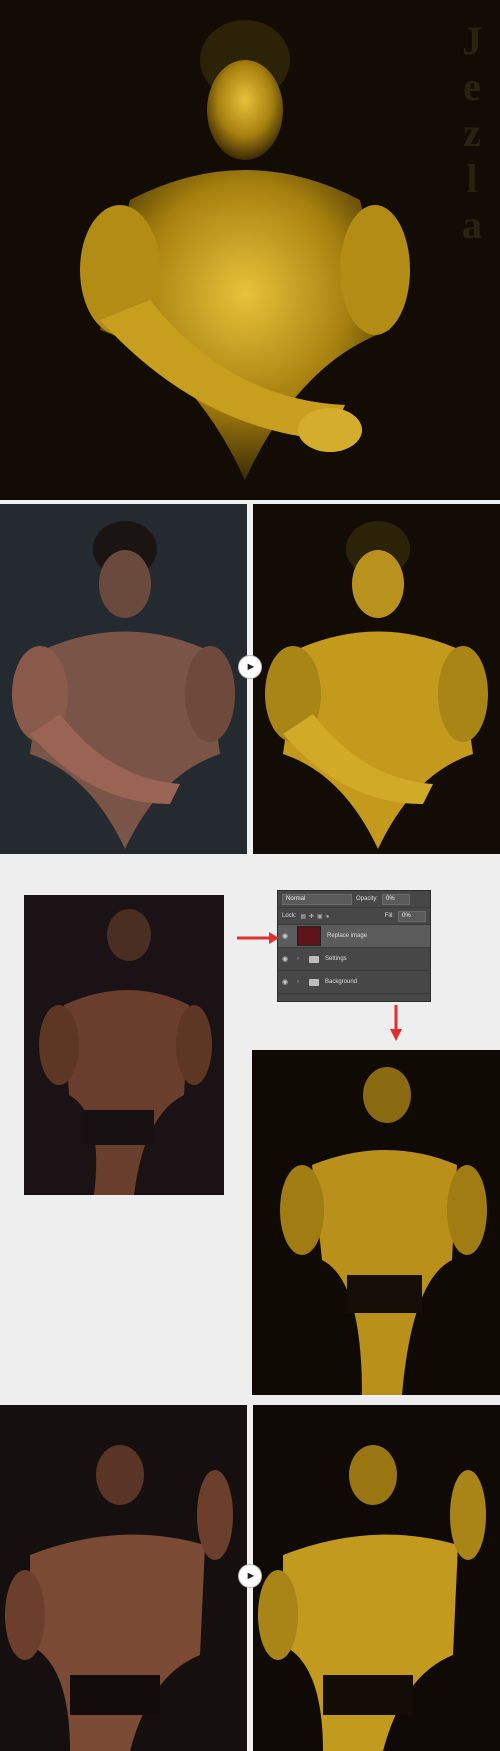  What do you see at coordinates (412, 916) in the screenshot?
I see `fill-input: 0%` at bounding box center [412, 916].